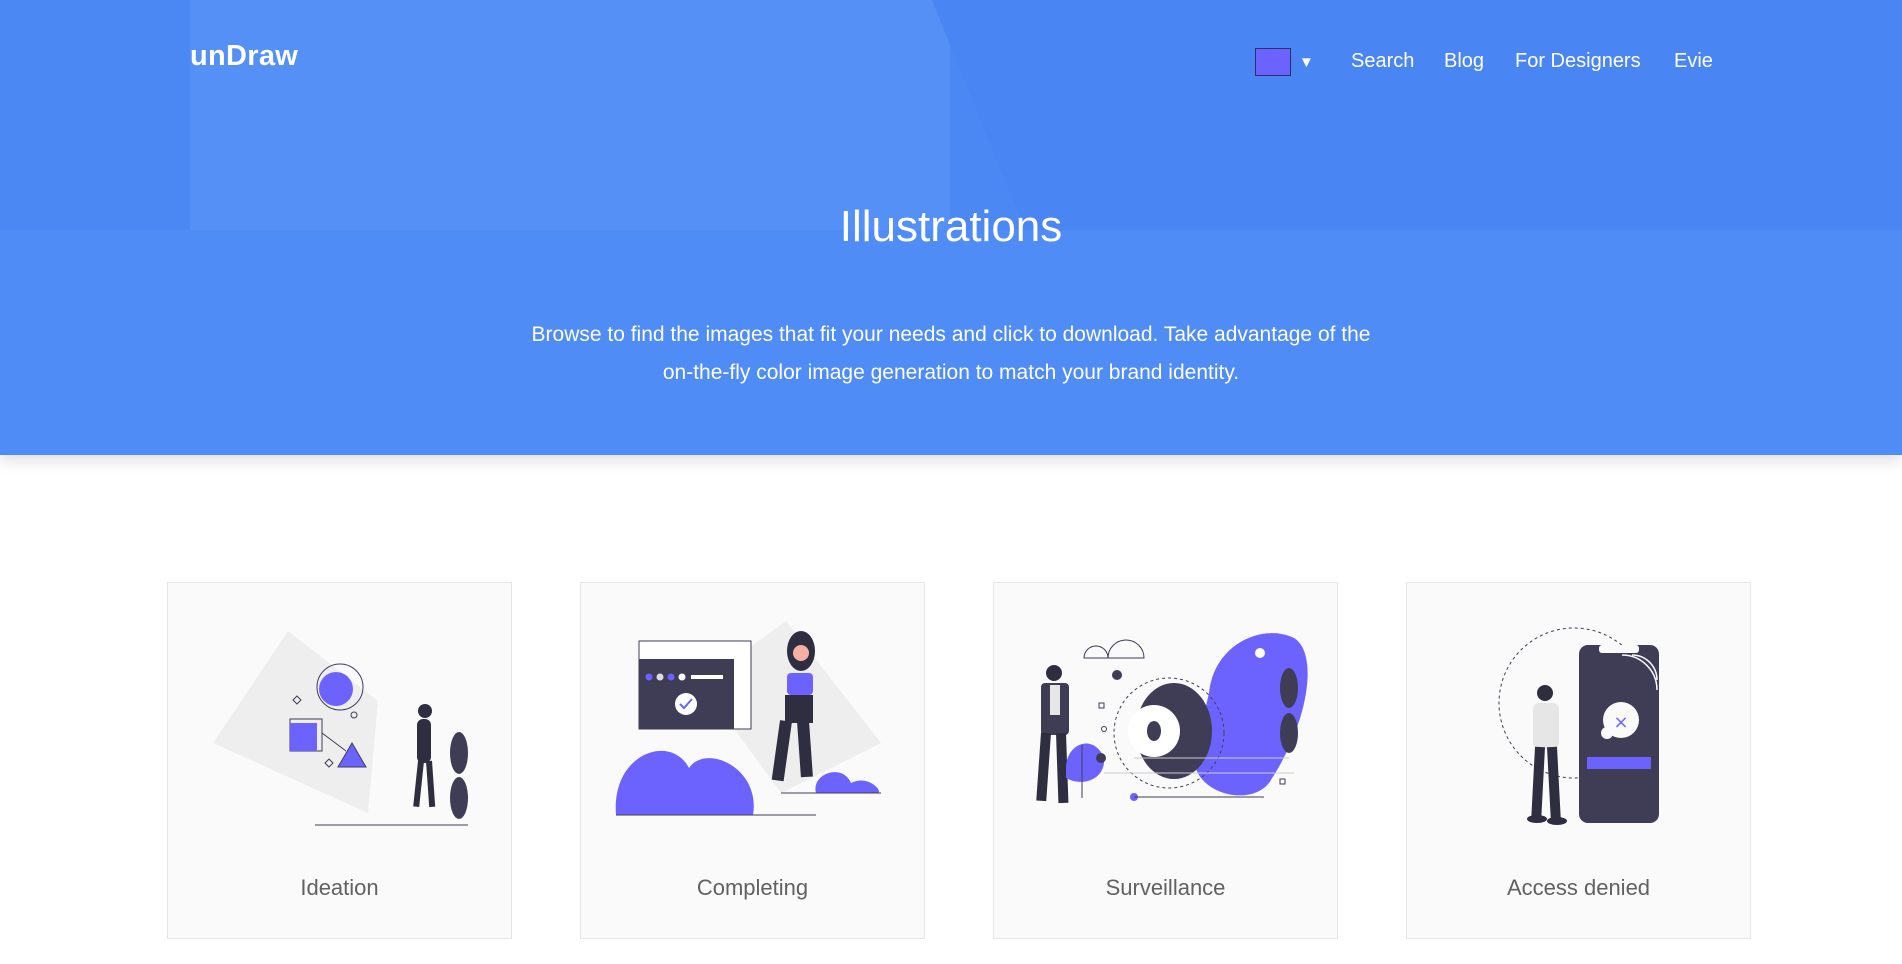 The width and height of the screenshot is (1902, 964). I want to click on color-picker: ▼, so click(1284, 62).